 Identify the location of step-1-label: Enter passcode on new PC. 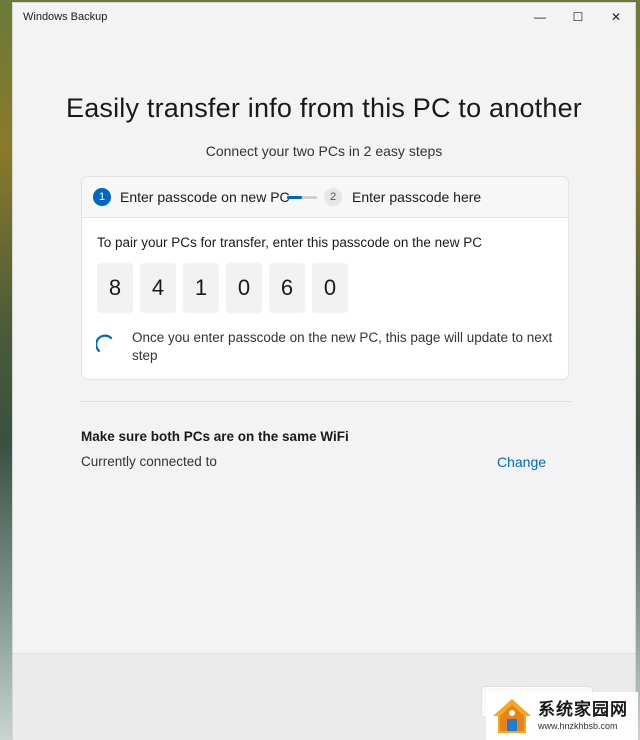
(205, 197).